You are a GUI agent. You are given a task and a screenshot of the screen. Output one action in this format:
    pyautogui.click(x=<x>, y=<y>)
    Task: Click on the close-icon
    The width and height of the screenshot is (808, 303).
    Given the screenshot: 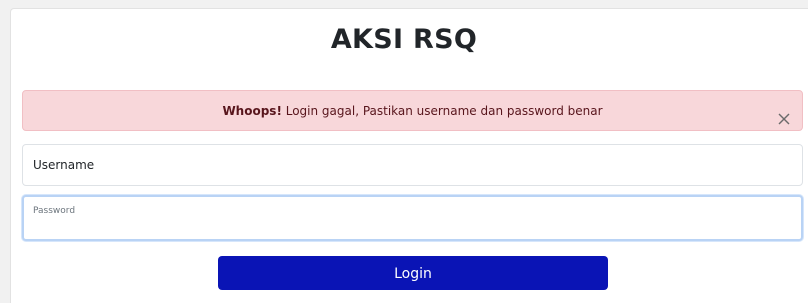 What is the action you would take?
    pyautogui.click(x=784, y=114)
    